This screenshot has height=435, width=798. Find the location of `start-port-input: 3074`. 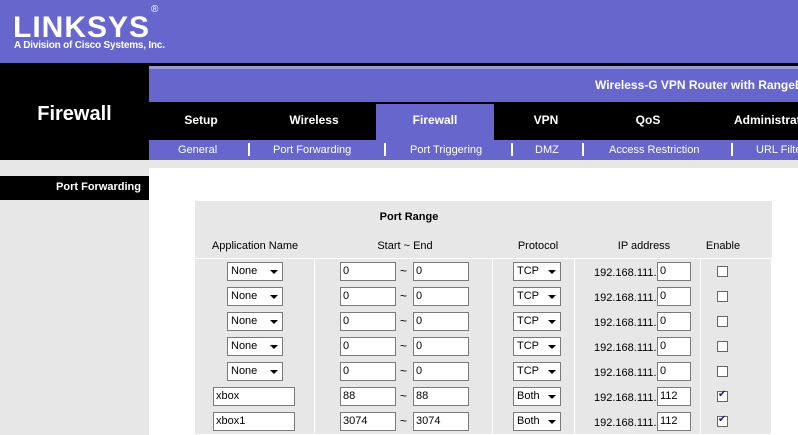

start-port-input: 3074 is located at coordinates (368, 421).